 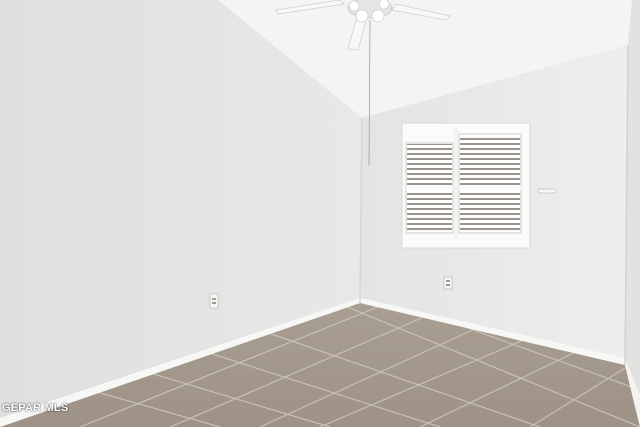 What do you see at coordinates (35, 408) in the screenshot?
I see `watermark-text: GEPAR MLS` at bounding box center [35, 408].